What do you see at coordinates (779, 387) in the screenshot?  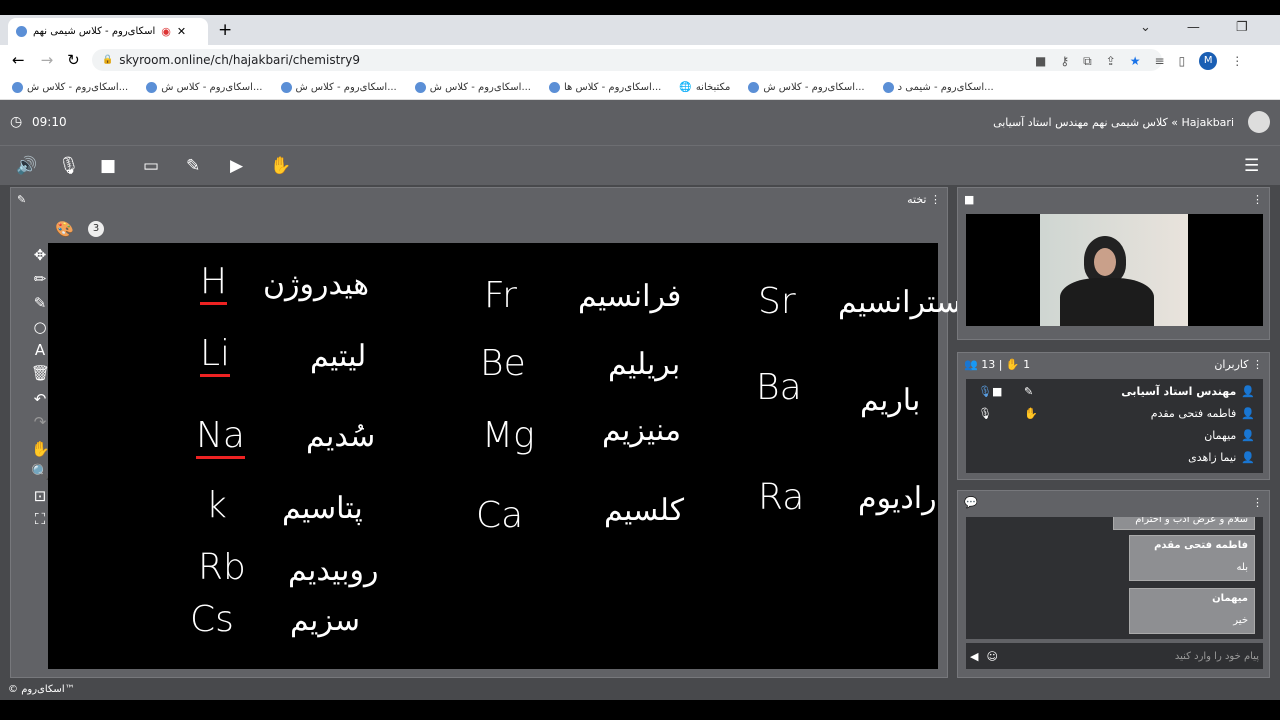 I see `handwriting: Ba` at bounding box center [779, 387].